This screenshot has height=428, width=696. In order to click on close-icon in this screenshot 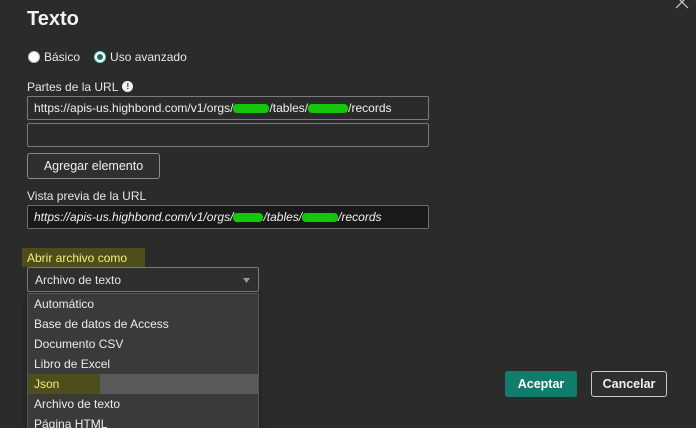, I will do `click(682, 4)`.